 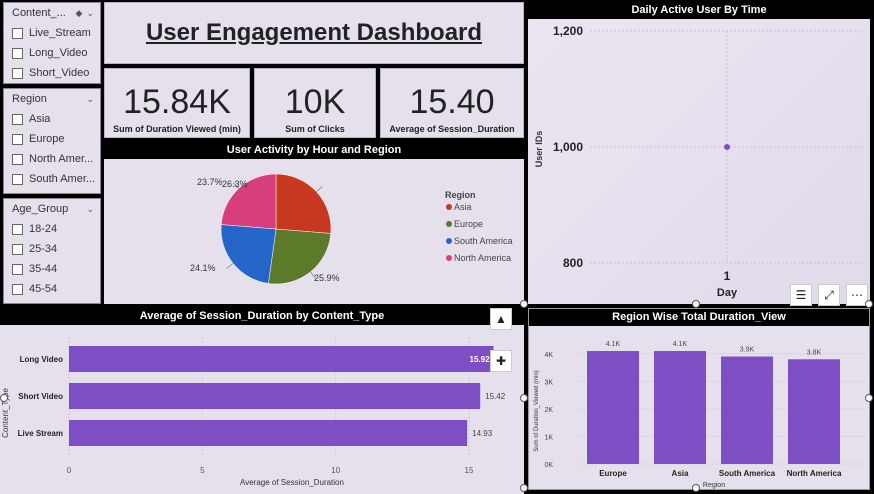 I want to click on legend-label: North America, so click(x=482, y=258).